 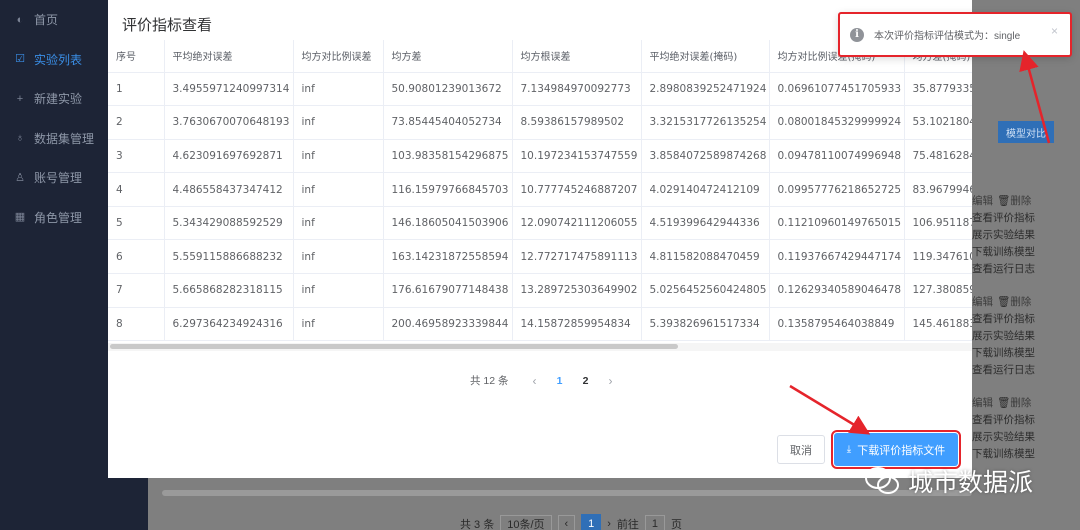 What do you see at coordinates (577, 324) in the screenshot?
I see `table-cell: 14.15872859954834` at bounding box center [577, 324].